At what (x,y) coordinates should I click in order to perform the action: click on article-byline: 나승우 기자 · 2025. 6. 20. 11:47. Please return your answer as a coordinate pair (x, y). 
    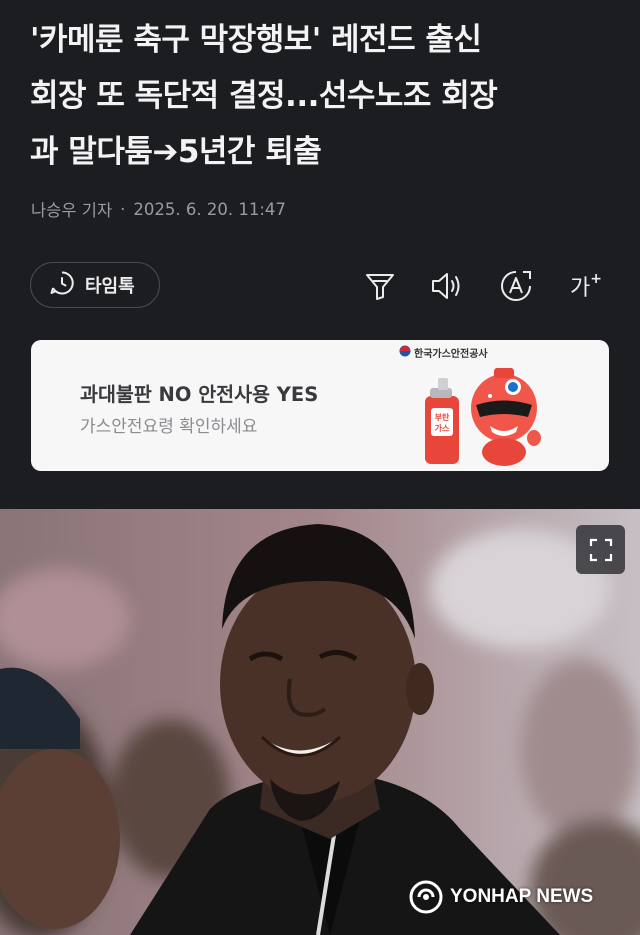
    Looking at the image, I should click on (158, 209).